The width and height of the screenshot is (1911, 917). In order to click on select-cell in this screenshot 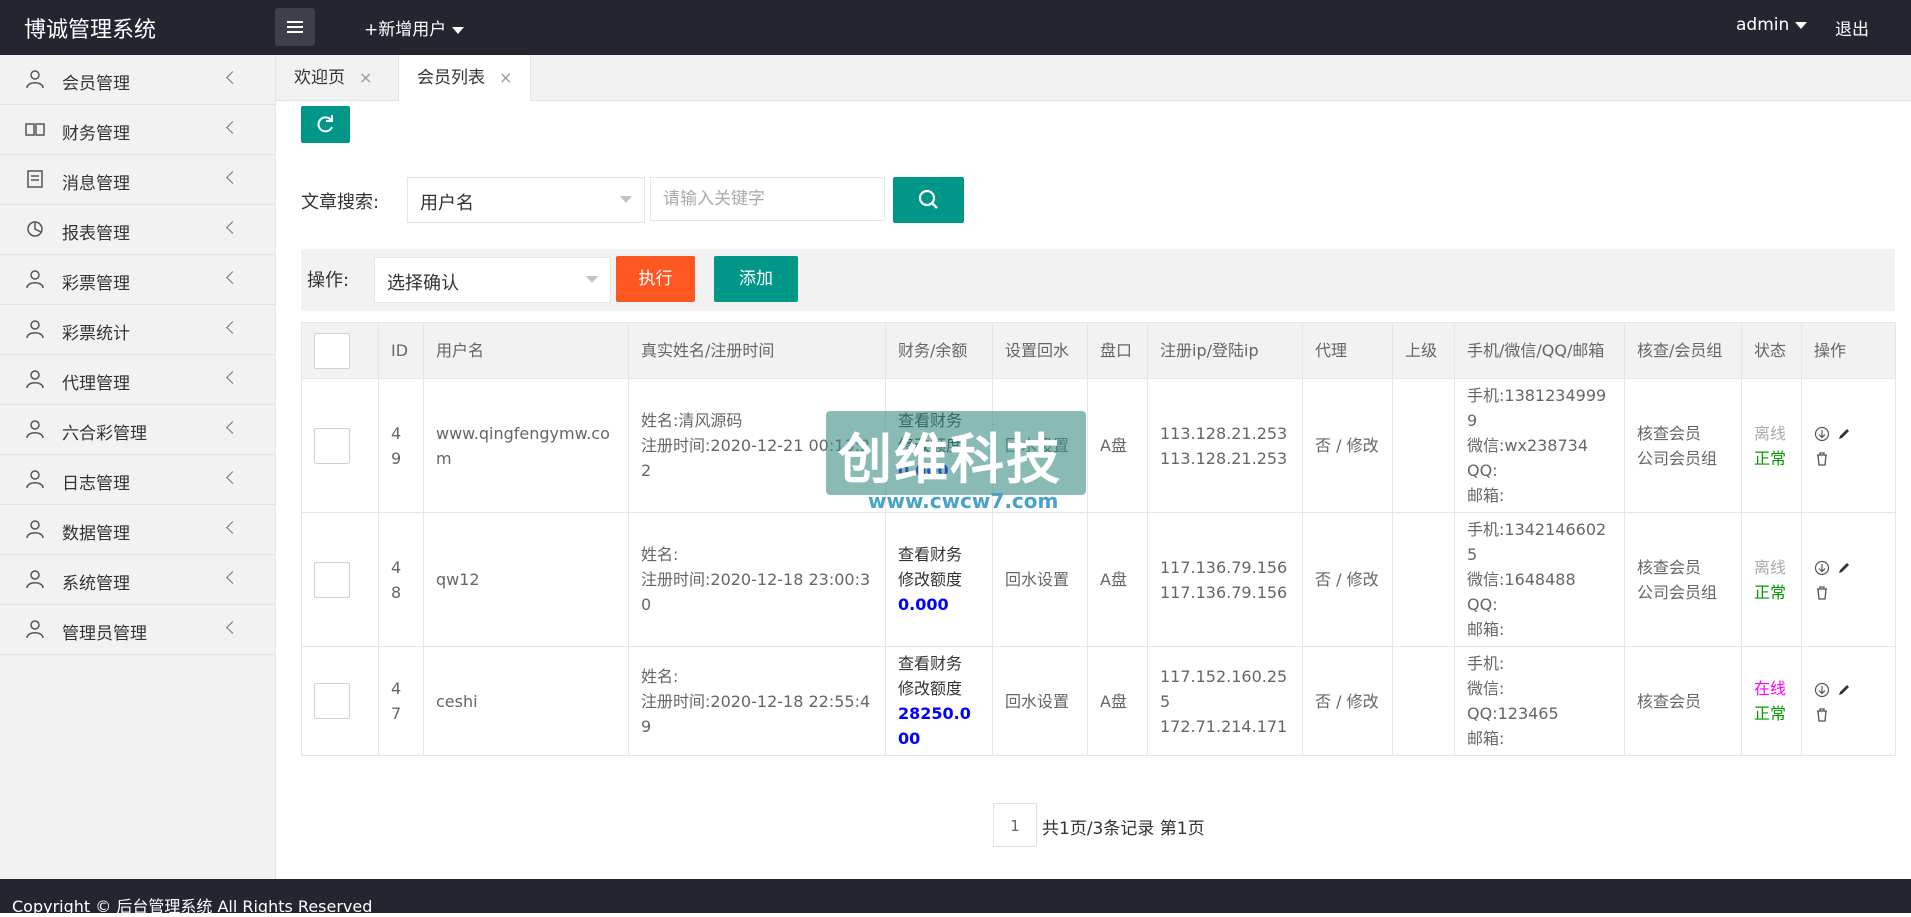, I will do `click(340, 579)`.